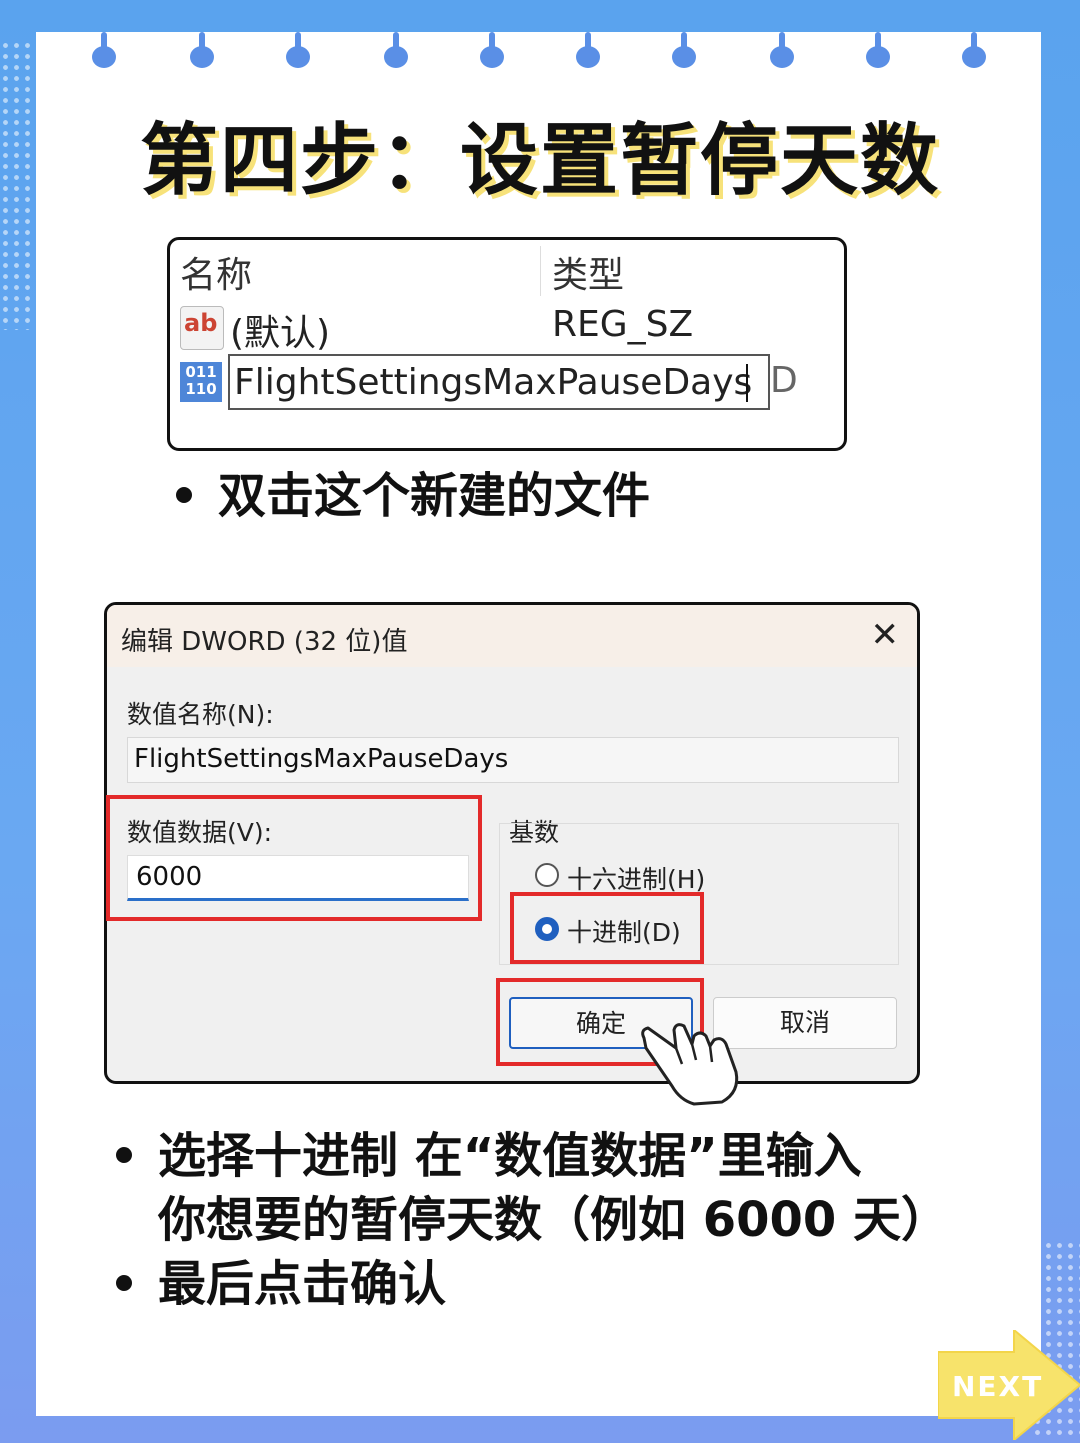 Image resolution: width=1080 pixels, height=1443 pixels. What do you see at coordinates (216, 272) in the screenshot?
I see `column-header-name: 名称` at bounding box center [216, 272].